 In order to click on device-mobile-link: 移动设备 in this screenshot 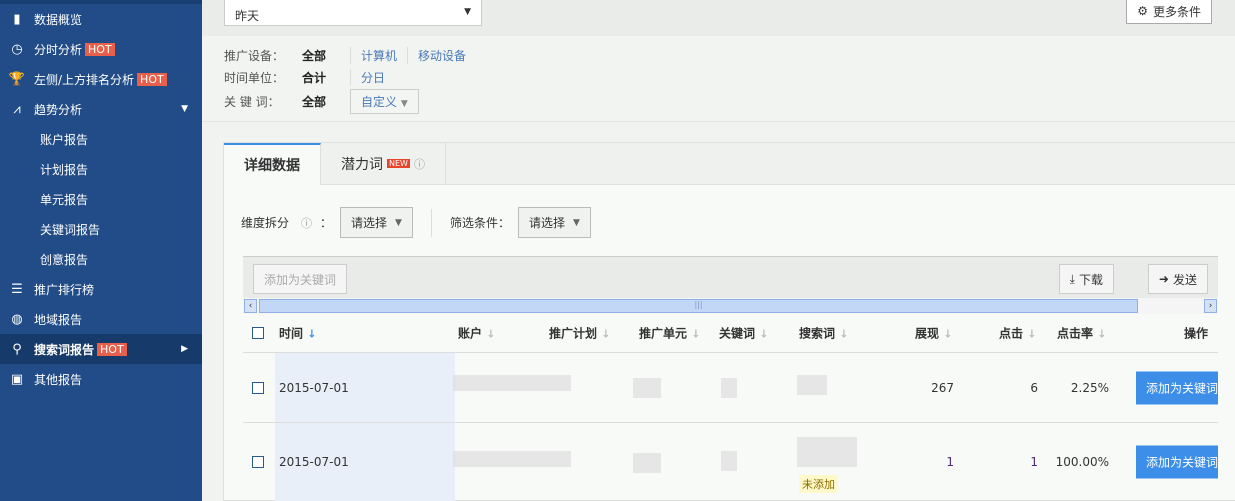, I will do `click(441, 55)`.